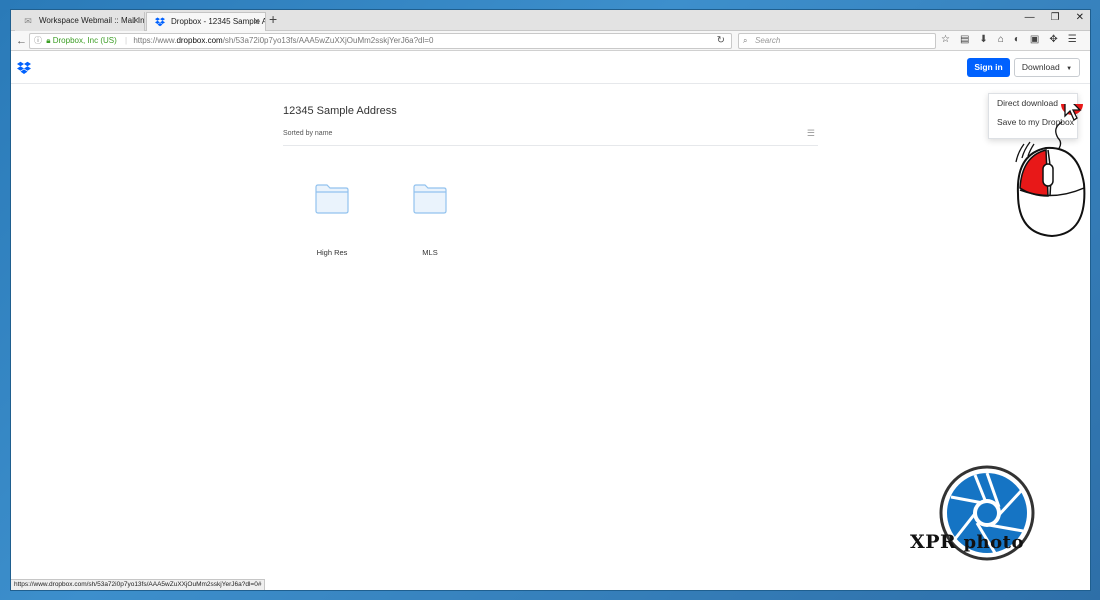  Describe the element at coordinates (745, 40) in the screenshot. I see `search-icon: ⌕` at that location.